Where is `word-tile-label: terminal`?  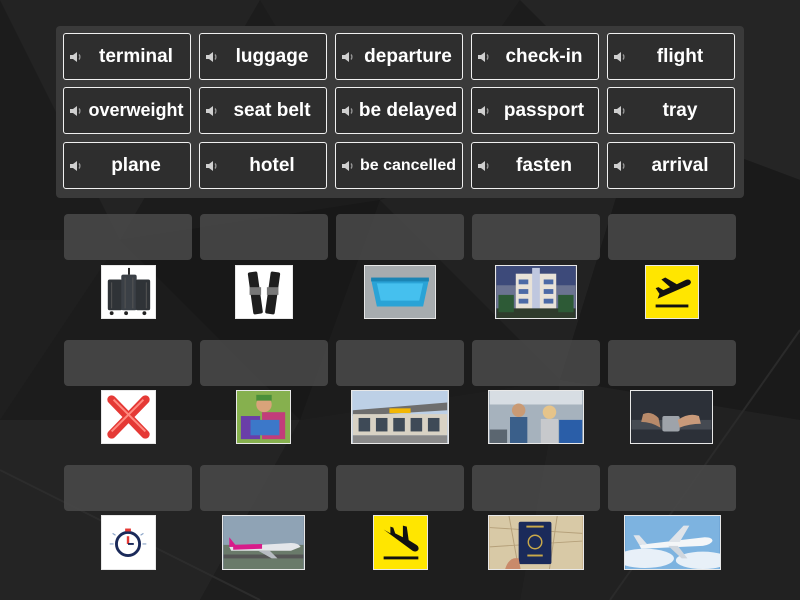
word-tile-label: terminal is located at coordinates (136, 56).